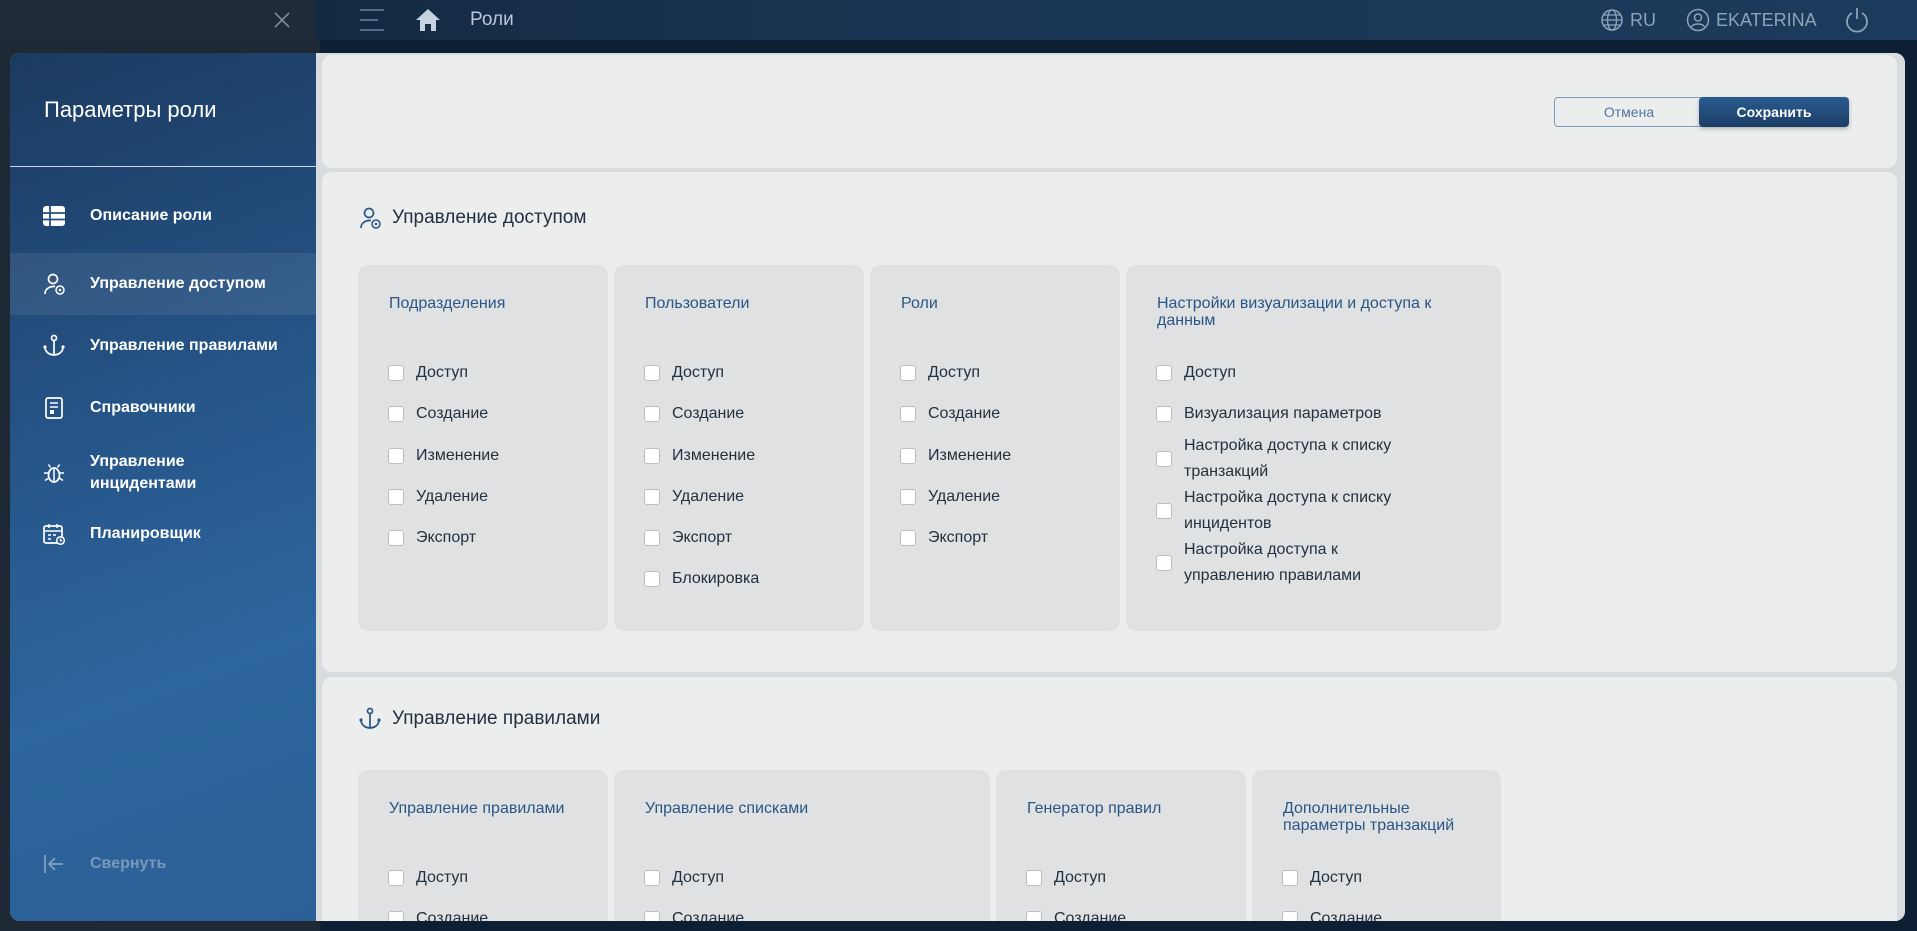 The width and height of the screenshot is (1917, 931). Describe the element at coordinates (958, 537) in the screenshot. I see `option-label: Экспорт` at that location.